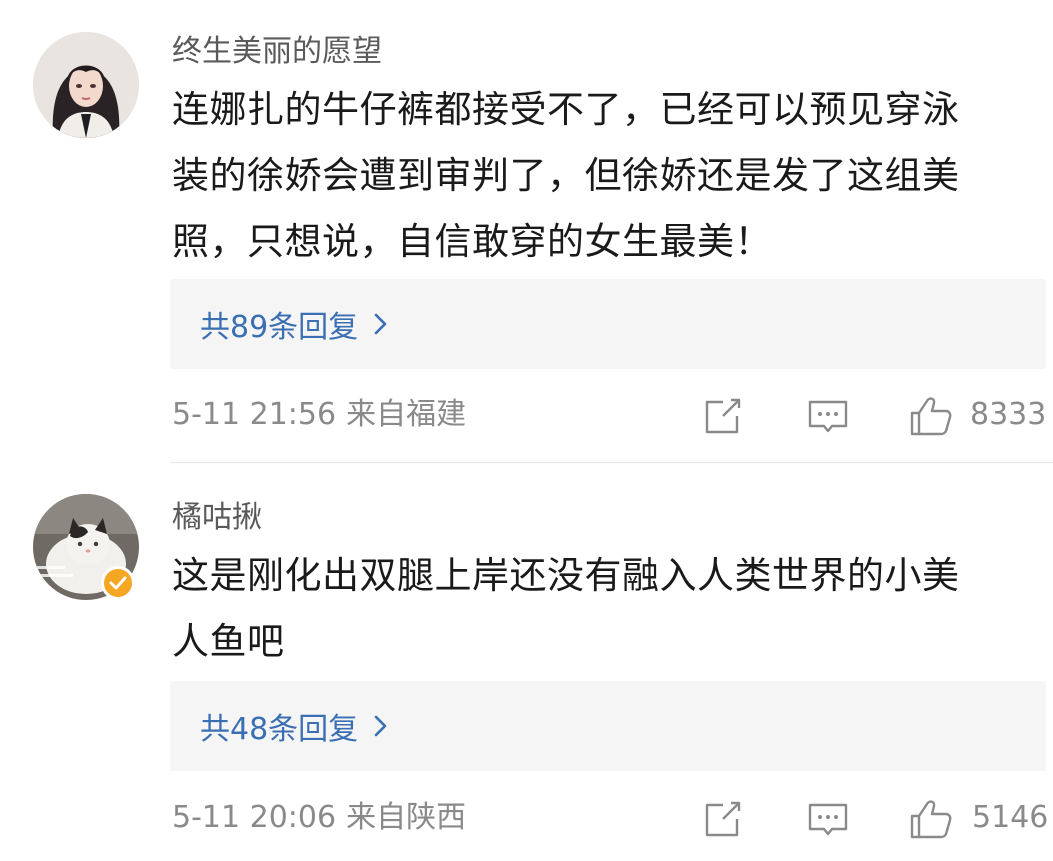 The height and width of the screenshot is (861, 1053). Describe the element at coordinates (602, 609) in the screenshot. I see `comment-text: 这是刚化出双腿上岸还没有融入人类世界的小美 人鱼吧` at that location.